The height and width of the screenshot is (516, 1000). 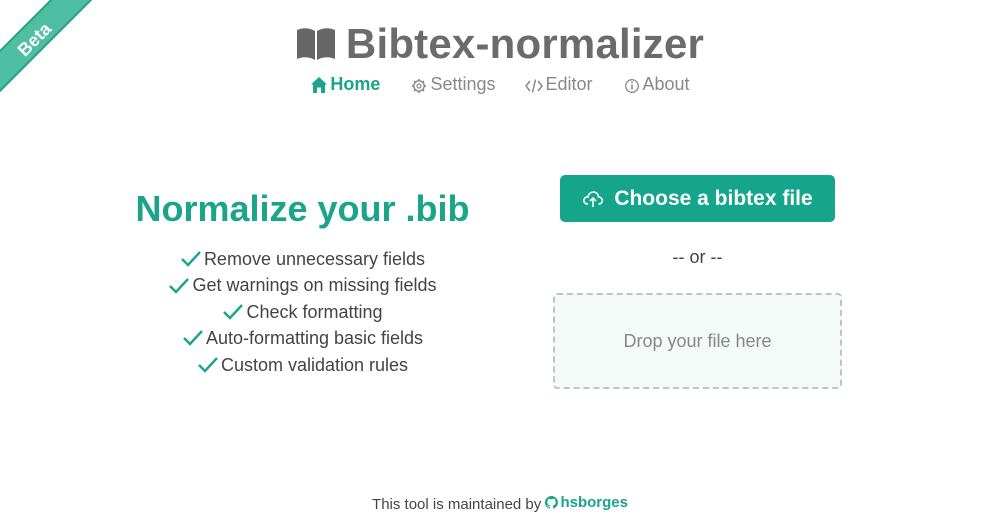 I want to click on feature-item: Check formatting, so click(x=302, y=312).